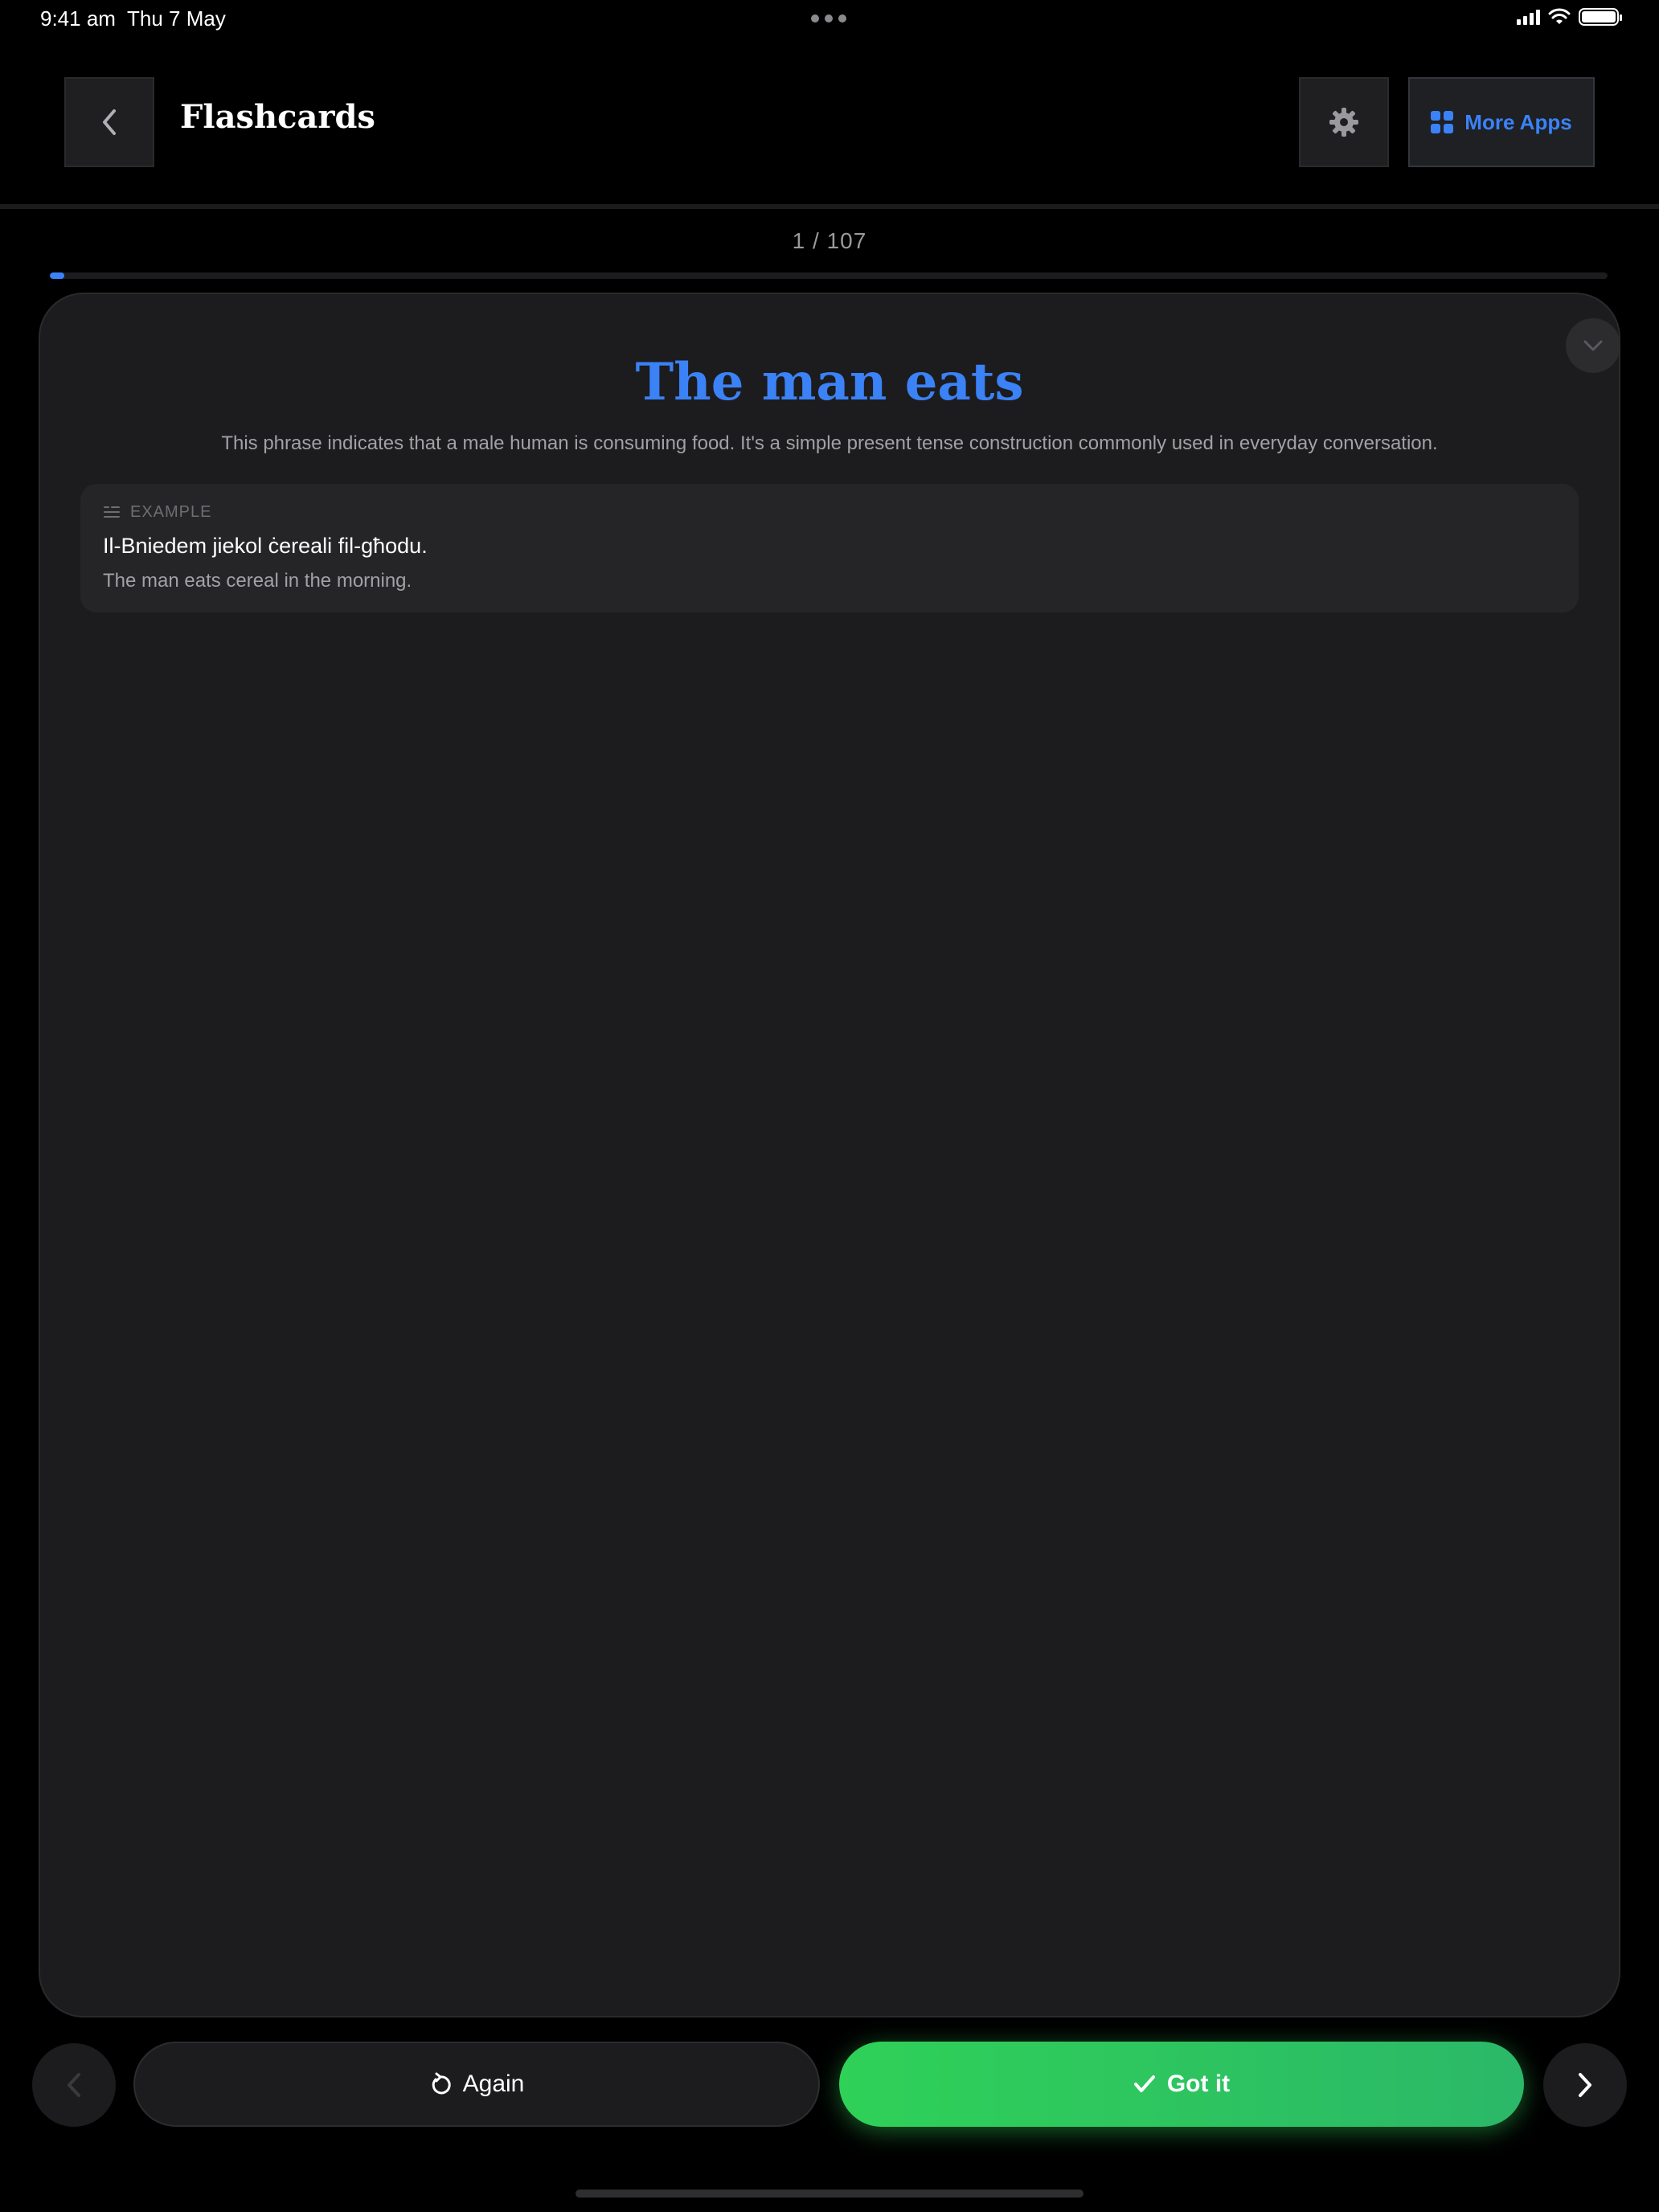 The image size is (1659, 2212). Describe the element at coordinates (829, 275) in the screenshot. I see `progress-bar` at that location.